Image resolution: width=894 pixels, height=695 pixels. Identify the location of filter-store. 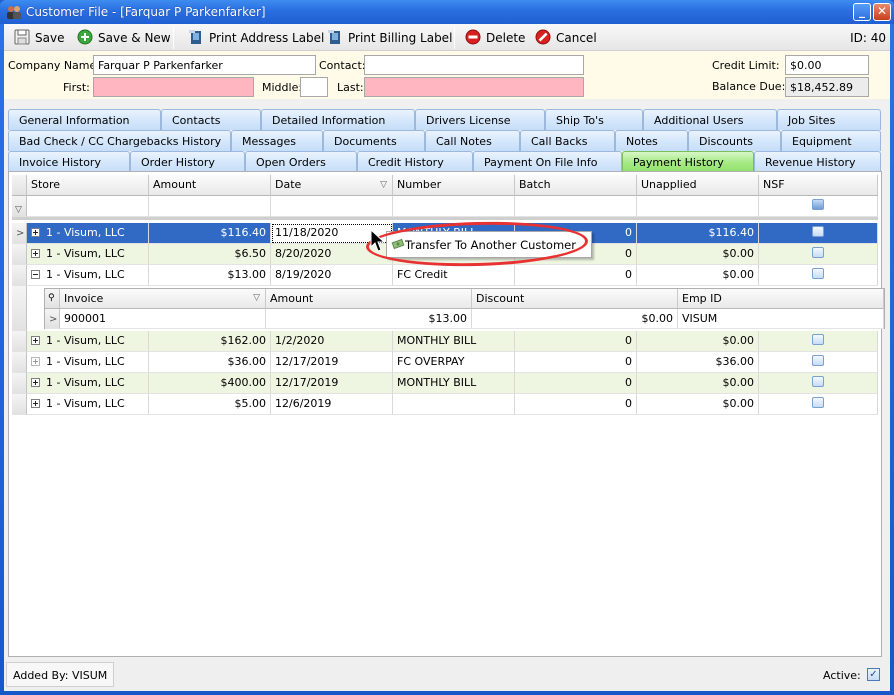
(88, 206).